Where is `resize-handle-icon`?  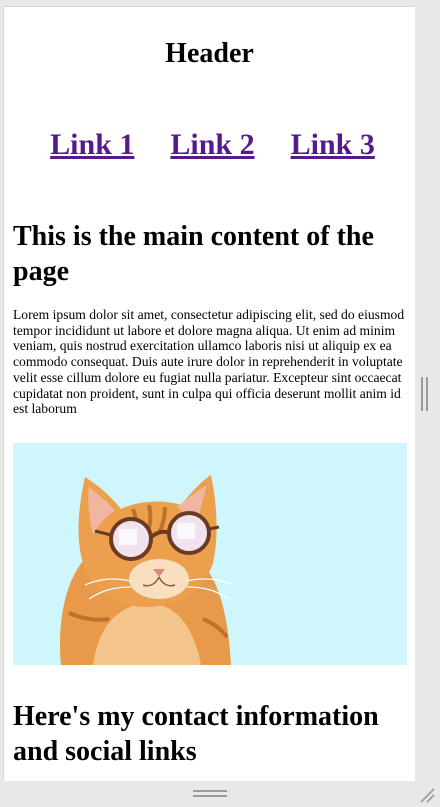 resize-handle-icon is located at coordinates (427, 795).